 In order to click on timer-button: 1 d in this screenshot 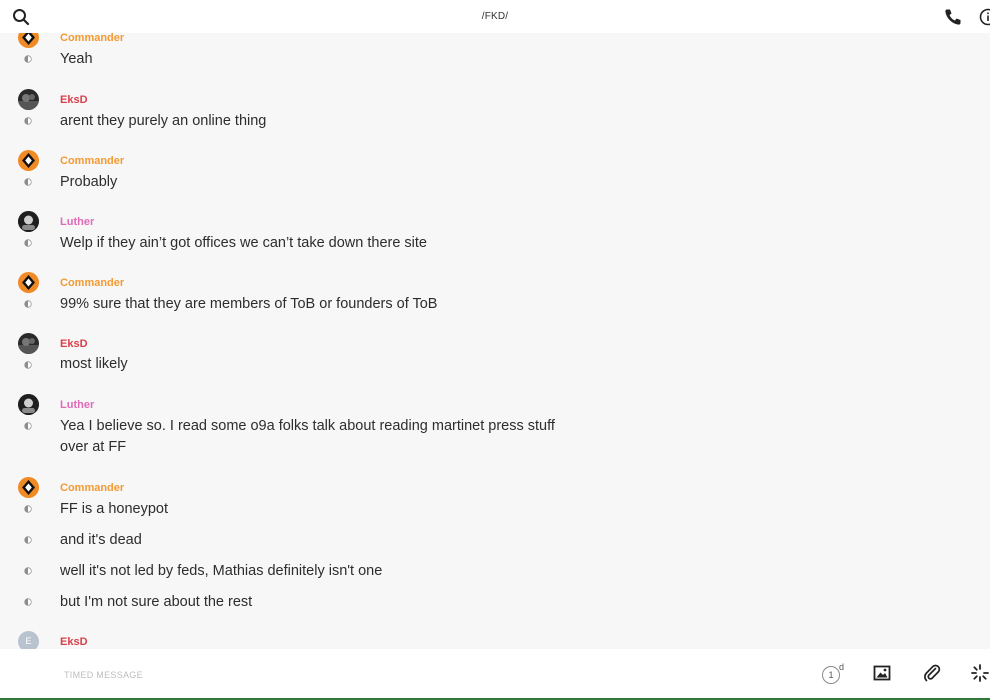, I will do `click(833, 673)`.